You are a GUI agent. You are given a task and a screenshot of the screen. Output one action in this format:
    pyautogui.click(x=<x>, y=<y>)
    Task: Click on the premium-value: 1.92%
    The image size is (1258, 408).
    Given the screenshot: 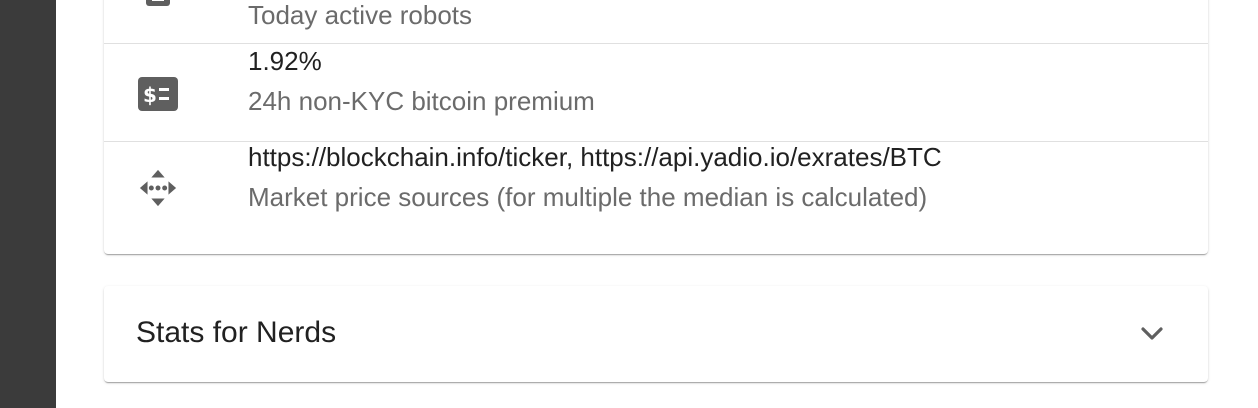 What is the action you would take?
    pyautogui.click(x=285, y=61)
    